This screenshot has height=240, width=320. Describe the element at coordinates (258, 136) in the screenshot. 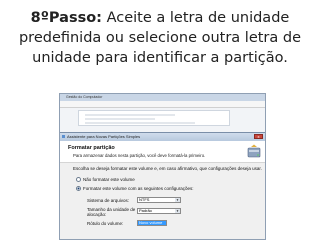

I see `wizard-close-button: x` at that location.